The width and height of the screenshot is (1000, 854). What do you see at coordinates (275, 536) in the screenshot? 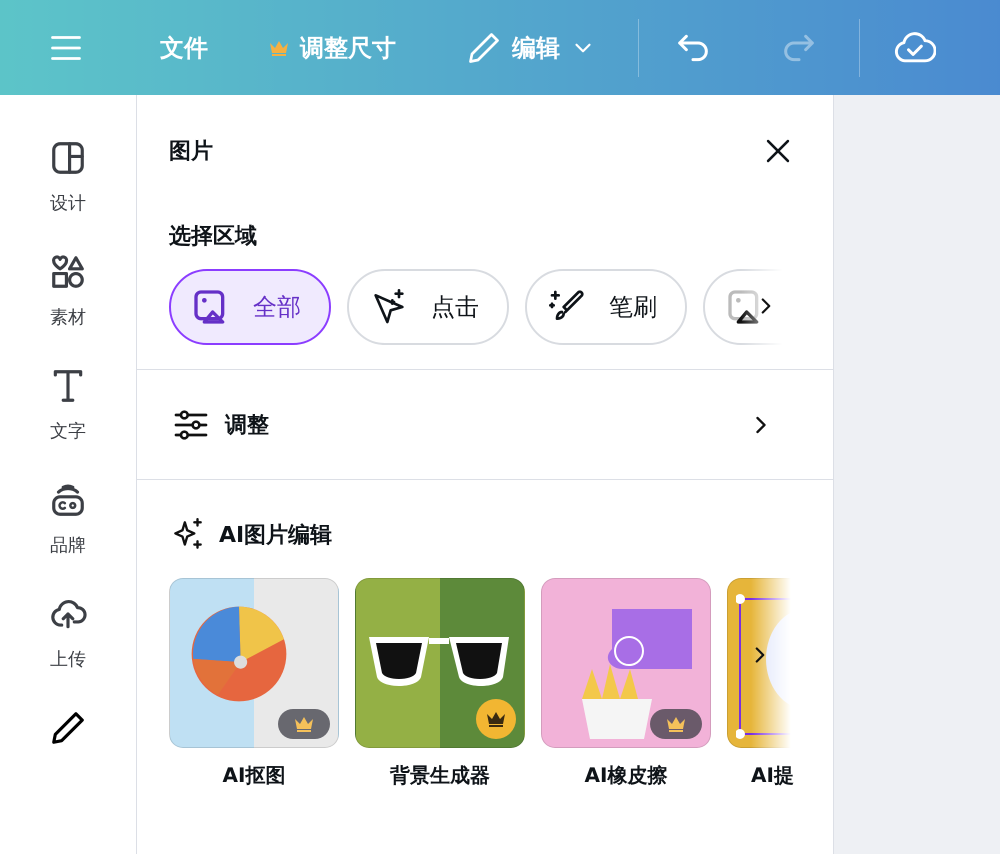
I see `section-title: AI图片编辑` at bounding box center [275, 536].